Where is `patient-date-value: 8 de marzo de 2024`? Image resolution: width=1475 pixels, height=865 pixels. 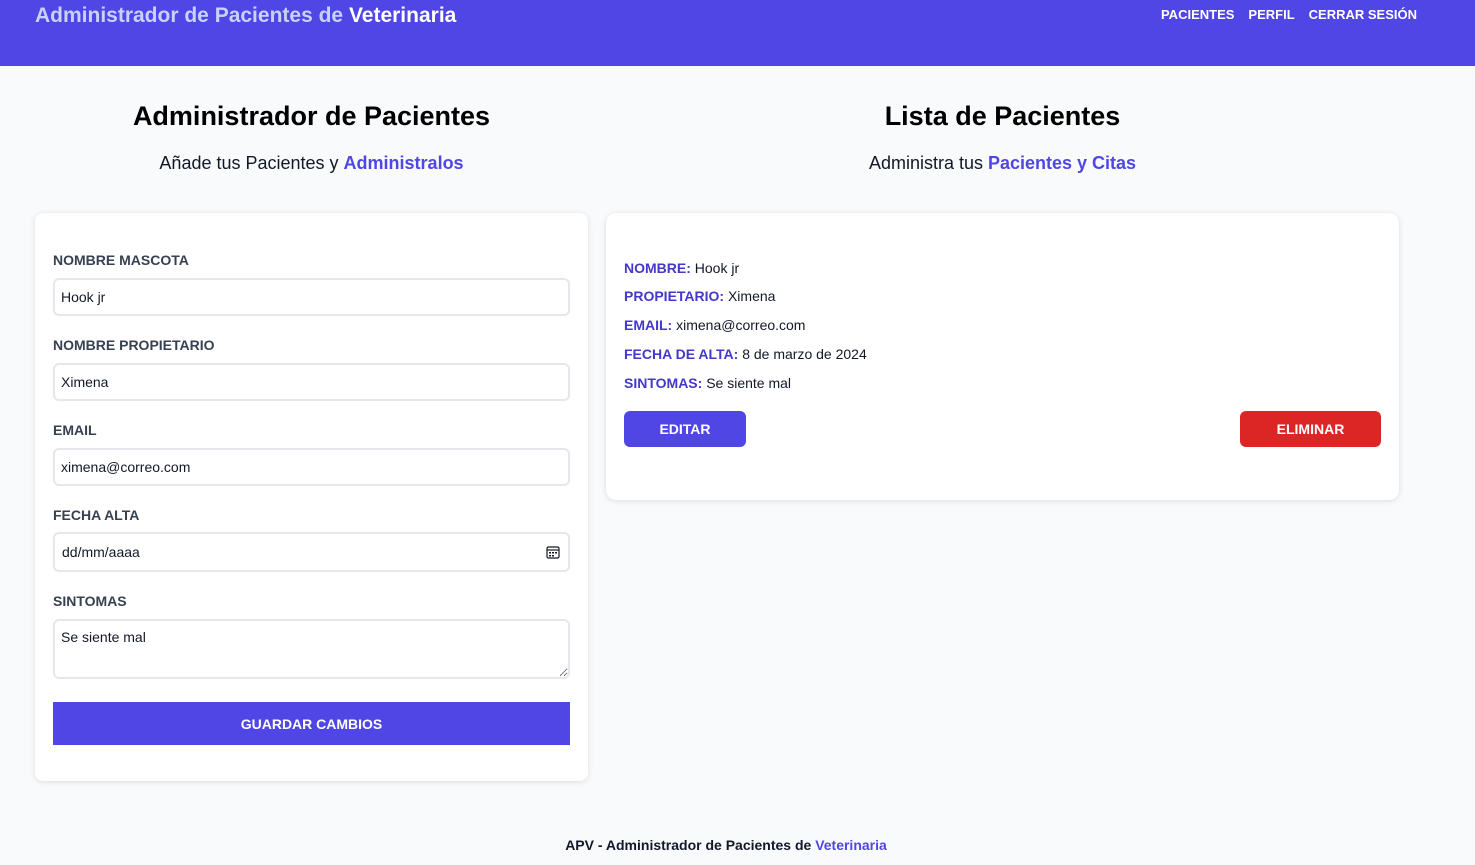 patient-date-value: 8 de marzo de 2024 is located at coordinates (804, 354).